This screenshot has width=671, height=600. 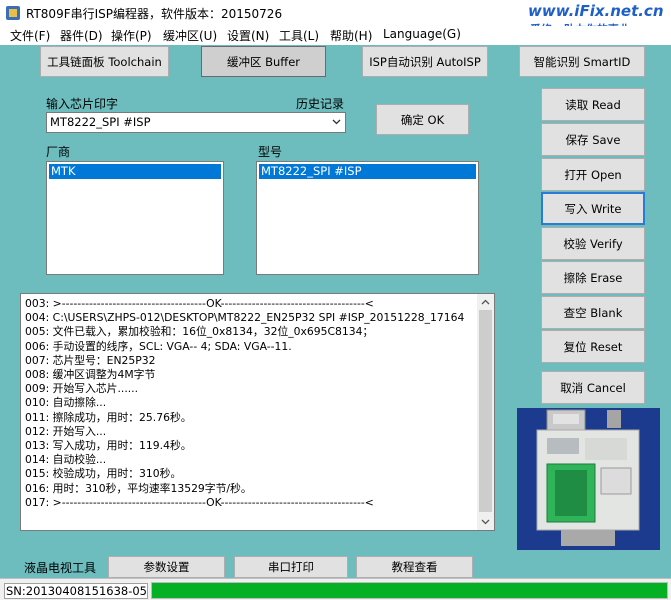 I want to click on erase-button: 擦除 Erase, so click(x=593, y=277).